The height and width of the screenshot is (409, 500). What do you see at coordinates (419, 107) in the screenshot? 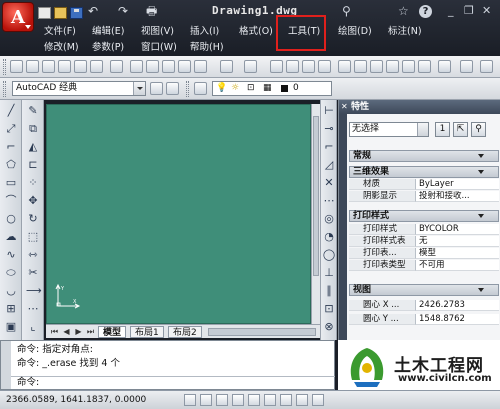
I see `properties-title-bar: ✕ 特性` at bounding box center [419, 107].